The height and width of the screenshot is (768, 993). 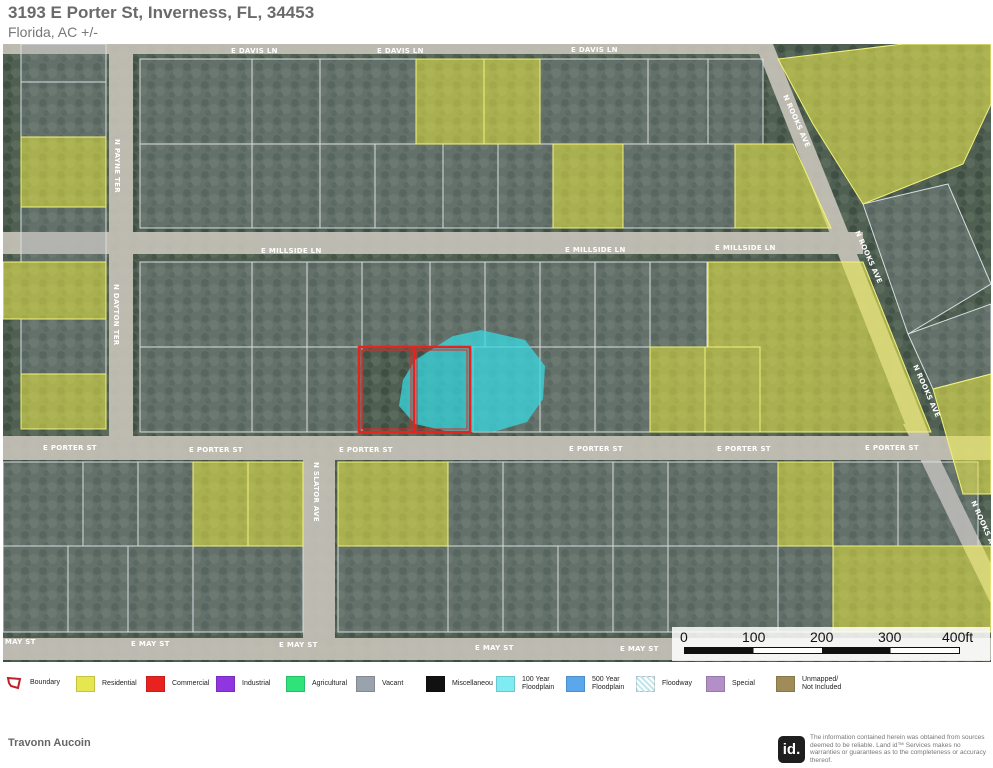 What do you see at coordinates (117, 166) in the screenshot?
I see `road-label-payne: N PAYNE TER` at bounding box center [117, 166].